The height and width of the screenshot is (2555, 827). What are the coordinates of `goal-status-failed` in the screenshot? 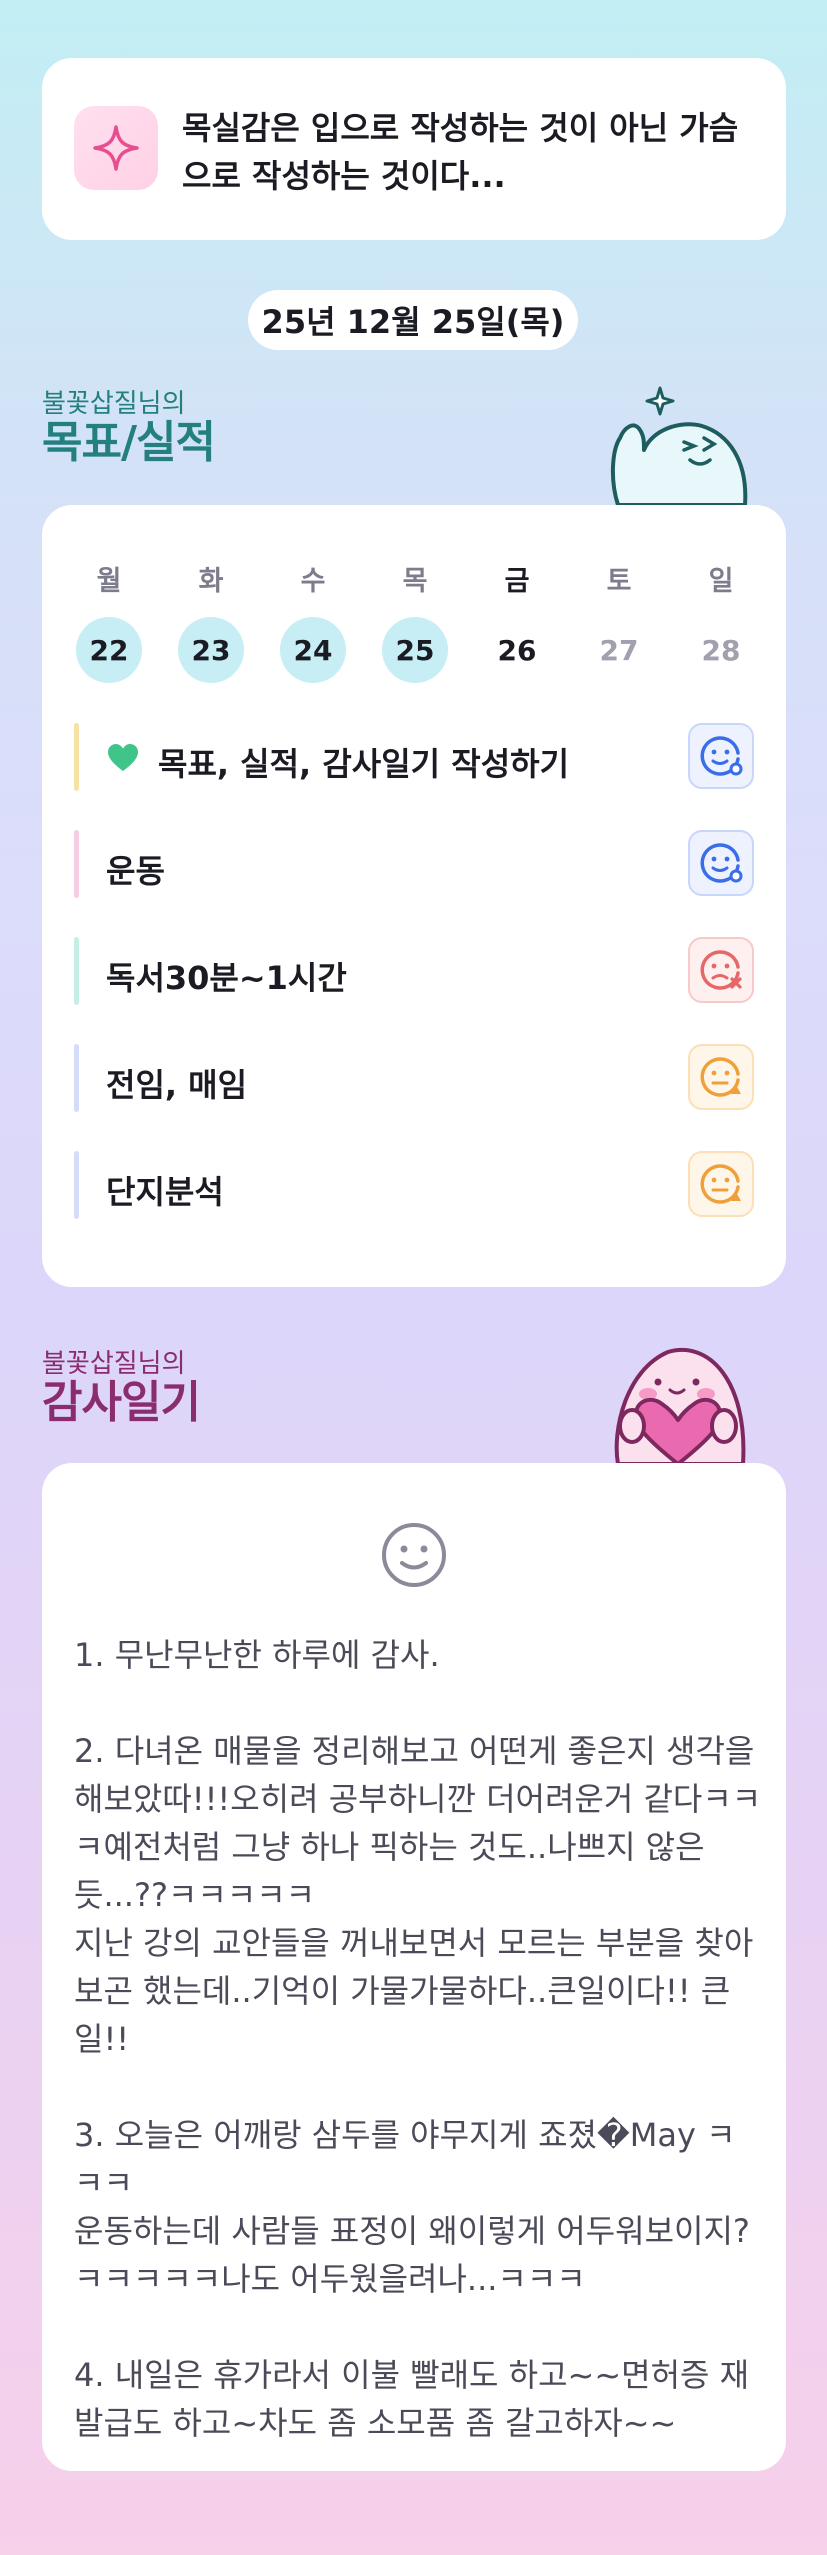 It's located at (721, 970).